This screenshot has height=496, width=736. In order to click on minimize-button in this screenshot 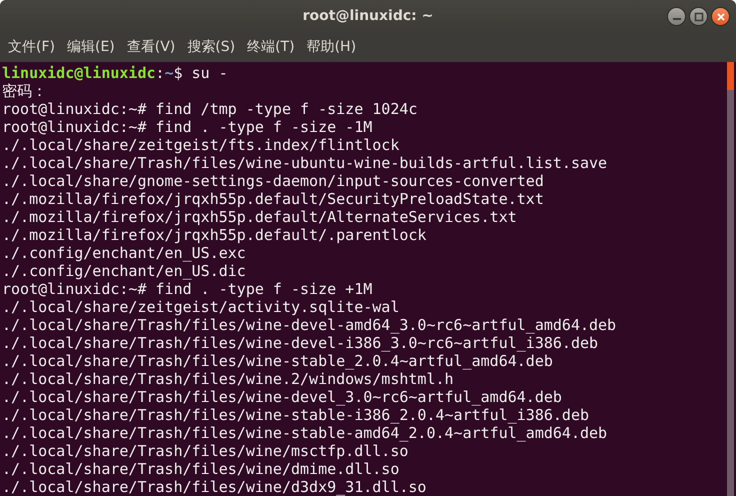, I will do `click(676, 16)`.